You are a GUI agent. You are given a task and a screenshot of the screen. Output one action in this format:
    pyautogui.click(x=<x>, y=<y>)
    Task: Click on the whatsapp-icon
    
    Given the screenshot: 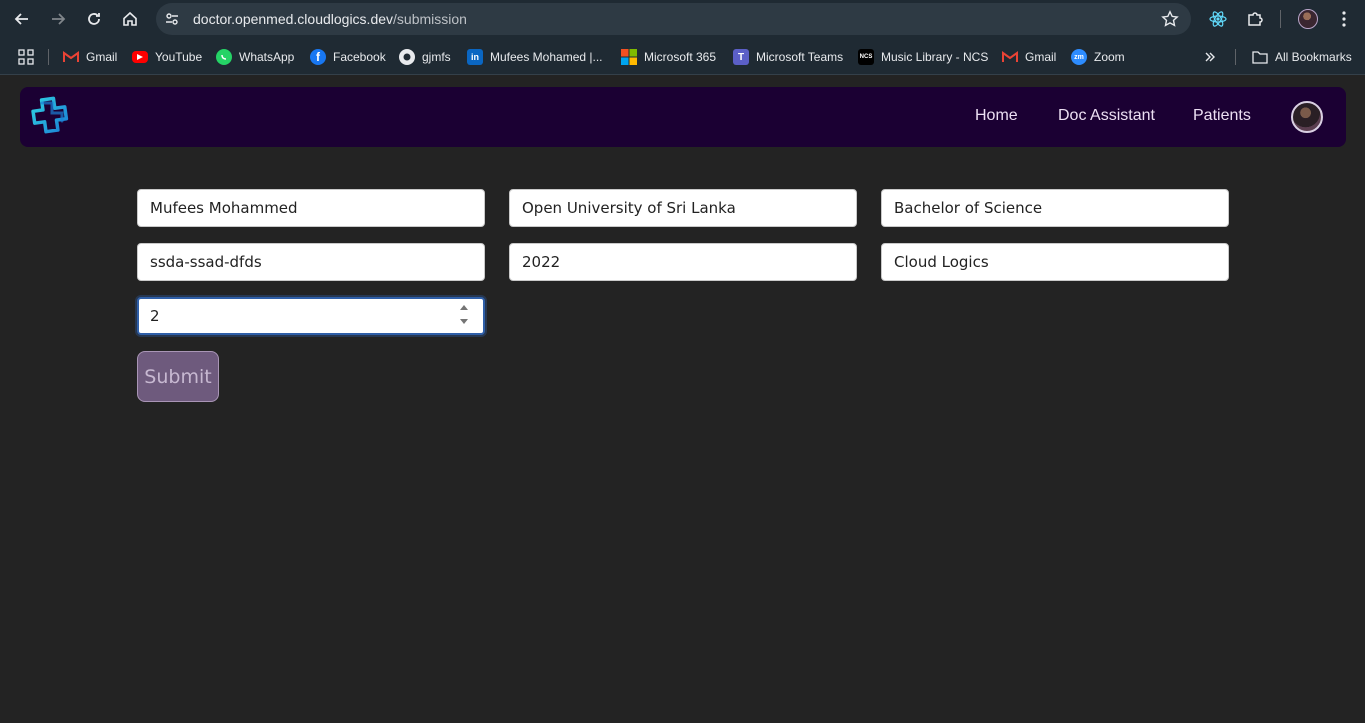 What is the action you would take?
    pyautogui.click(x=224, y=57)
    